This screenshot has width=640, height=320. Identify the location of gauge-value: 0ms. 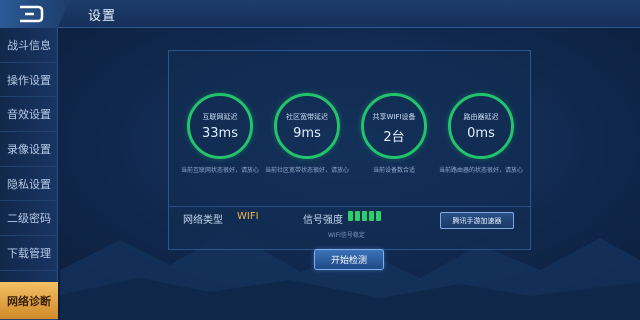
(481, 133).